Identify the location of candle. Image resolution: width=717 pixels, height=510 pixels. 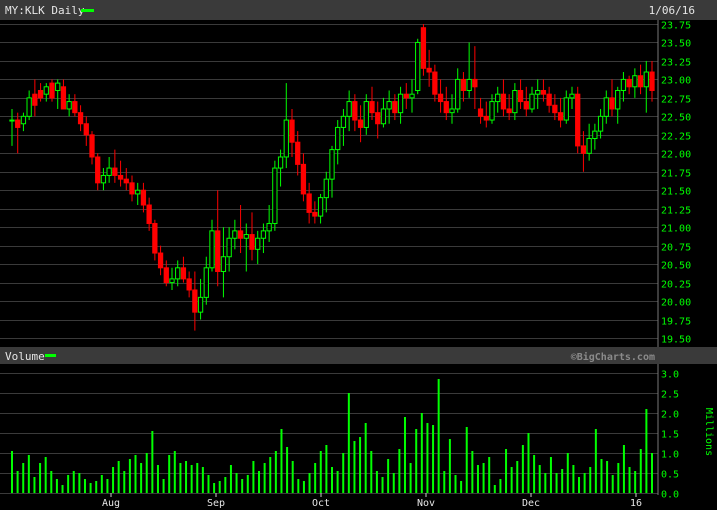
(418, 66).